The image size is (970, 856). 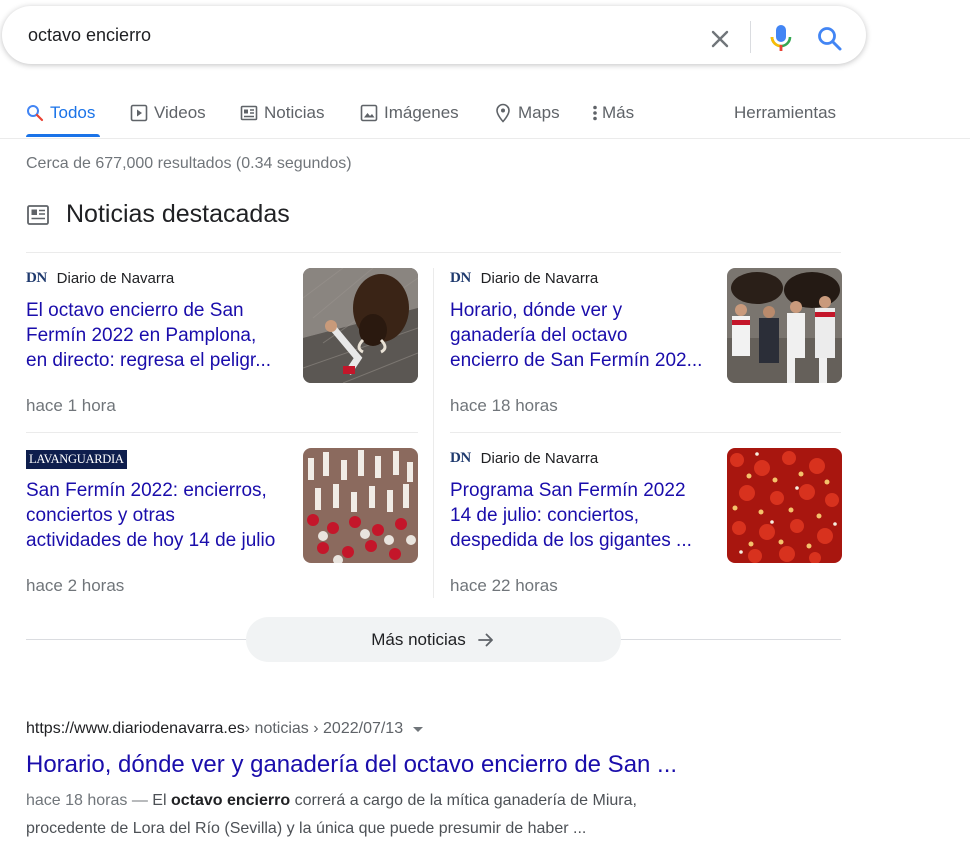 What do you see at coordinates (230, 800) in the screenshot?
I see `snippet-highlight: octavo encierro` at bounding box center [230, 800].